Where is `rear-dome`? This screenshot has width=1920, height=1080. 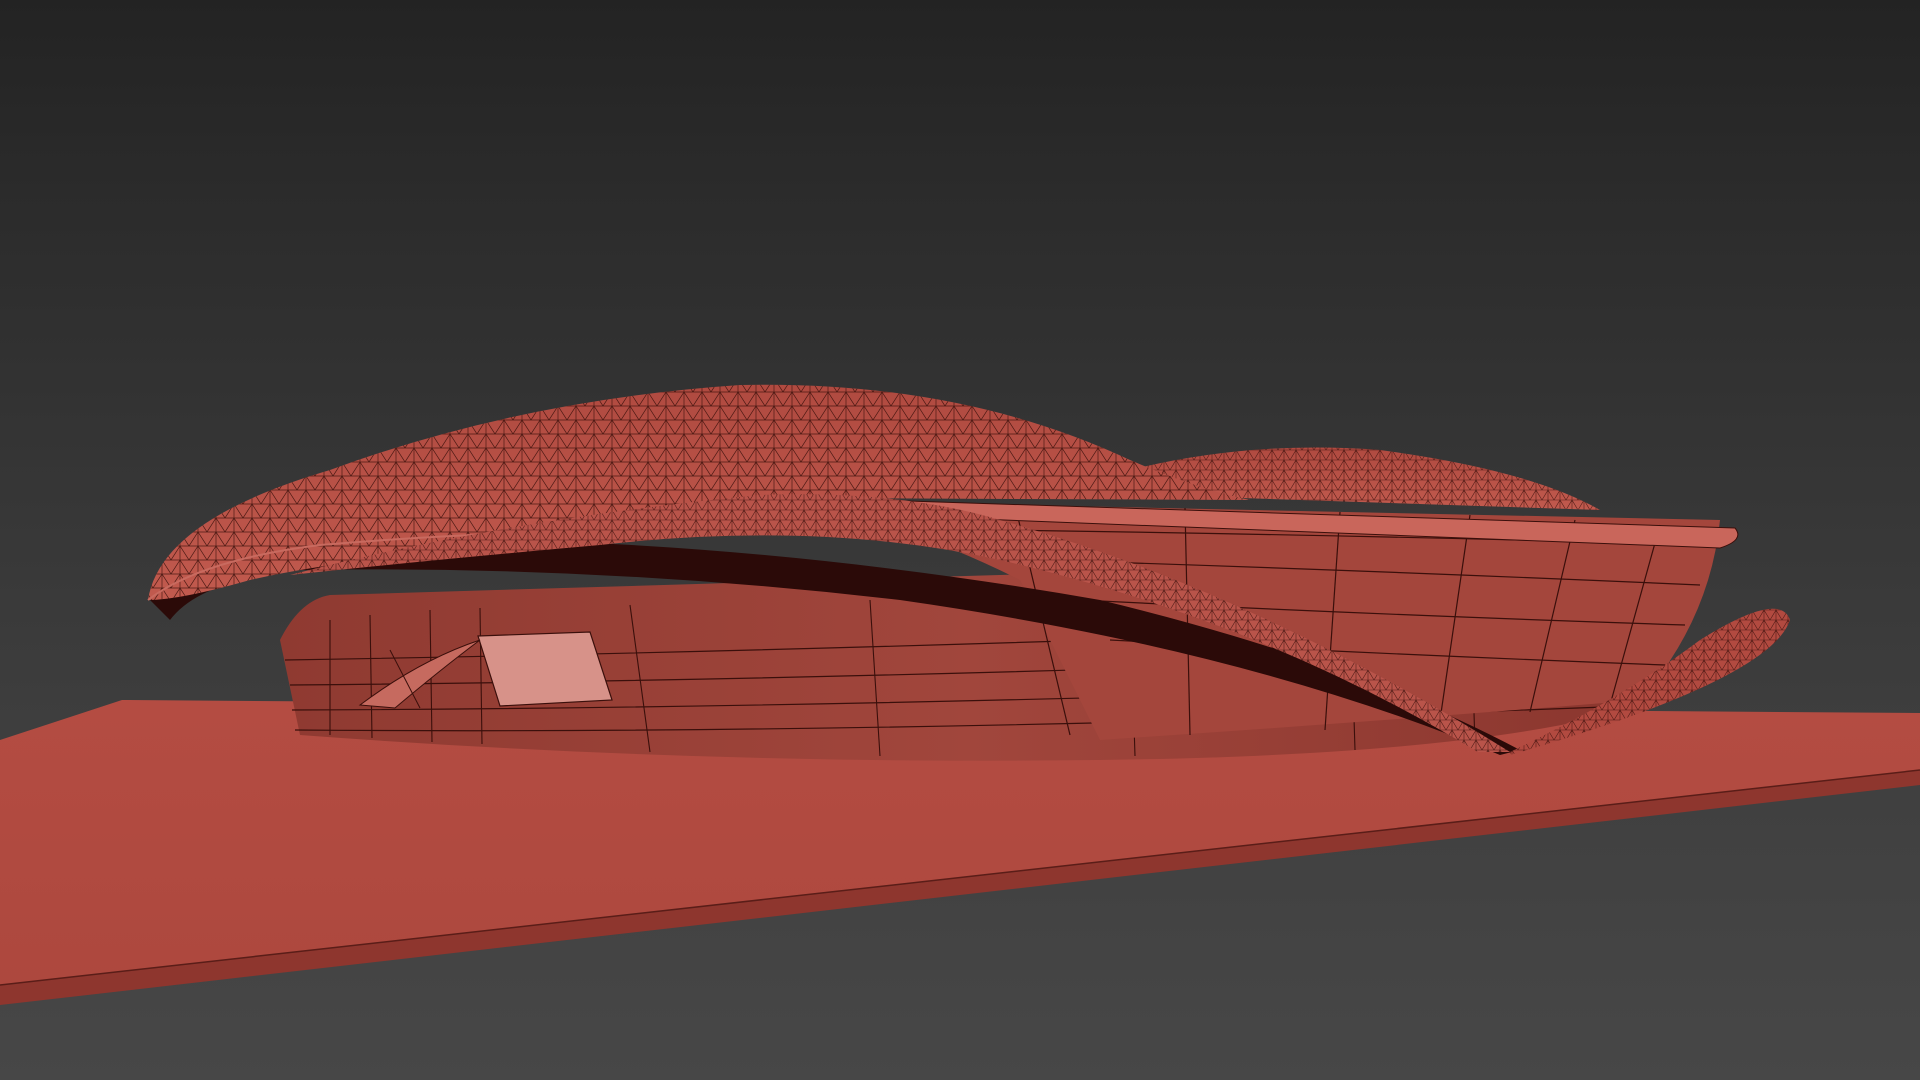 rear-dome is located at coordinates (1365, 479).